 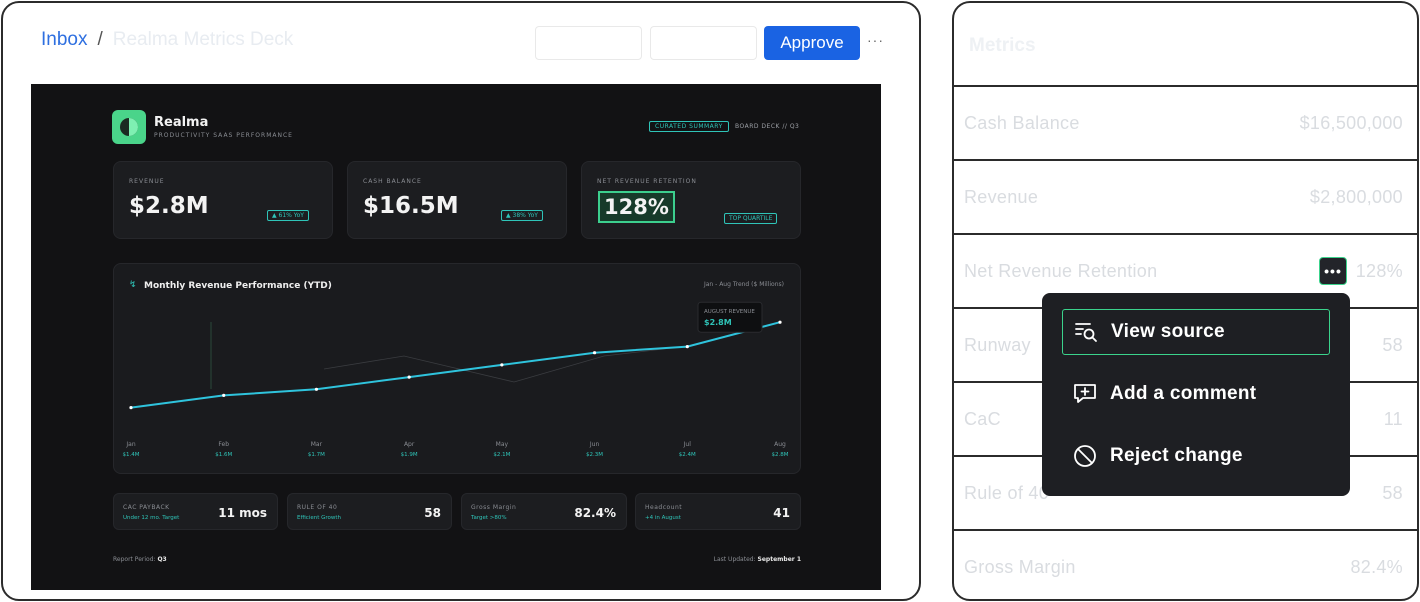 What do you see at coordinates (1379, 271) in the screenshot?
I see `metric-value: 128%` at bounding box center [1379, 271].